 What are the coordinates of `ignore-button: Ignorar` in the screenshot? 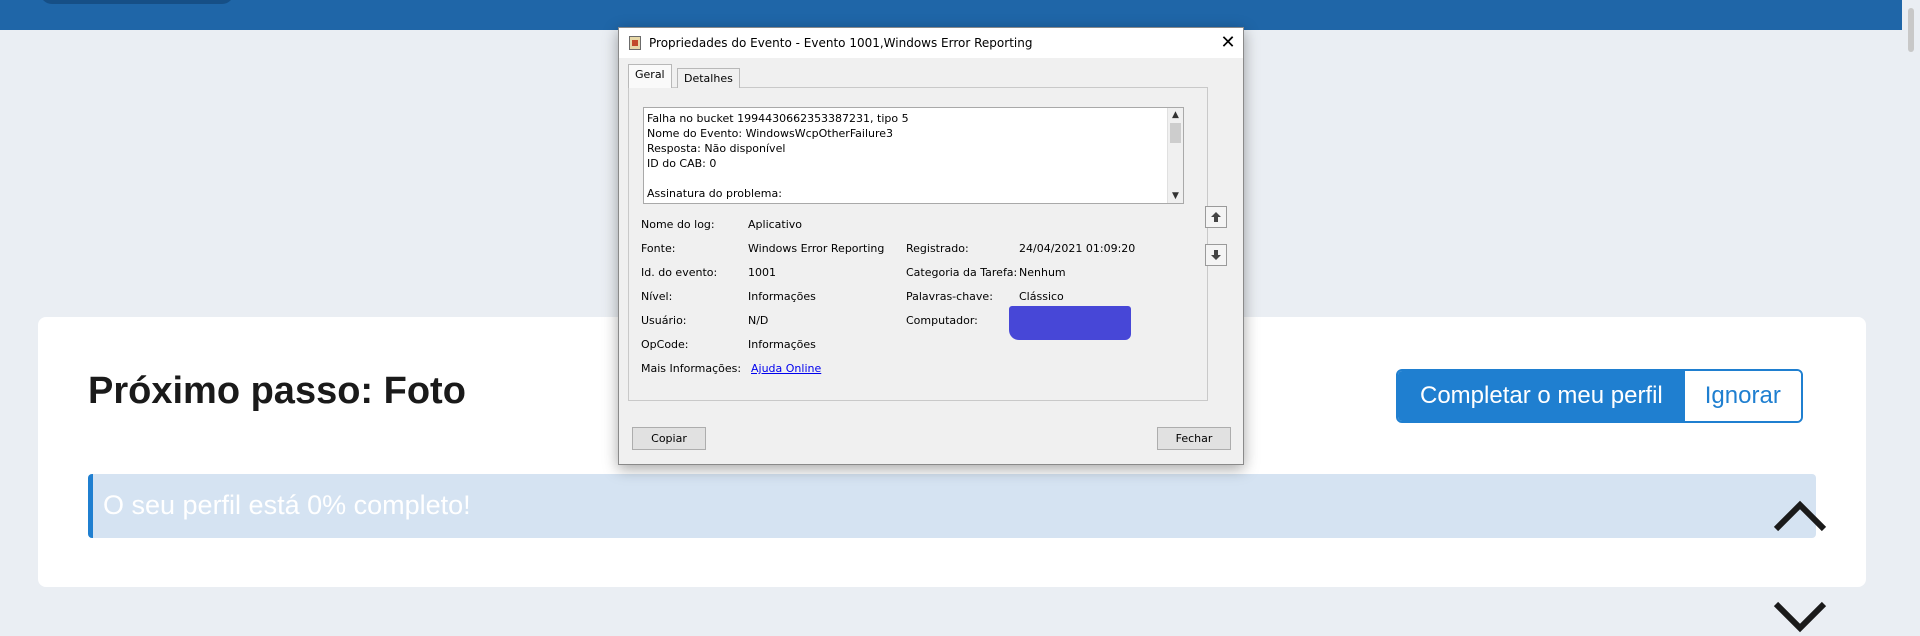 It's located at (1742, 396).